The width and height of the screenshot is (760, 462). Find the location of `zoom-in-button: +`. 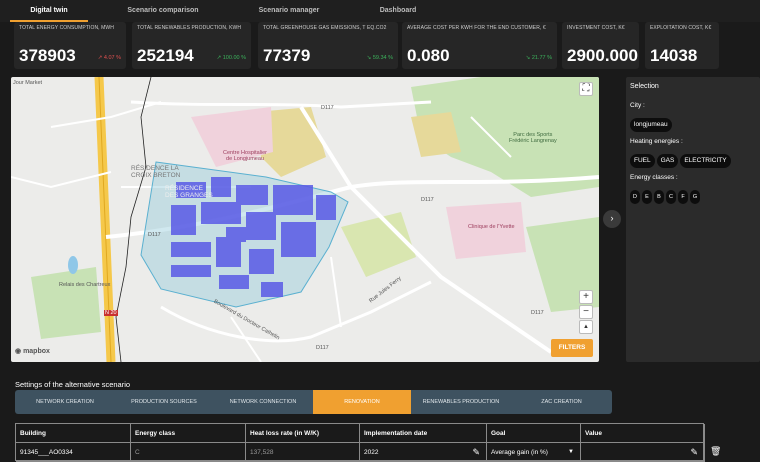

zoom-in-button: + is located at coordinates (586, 297).